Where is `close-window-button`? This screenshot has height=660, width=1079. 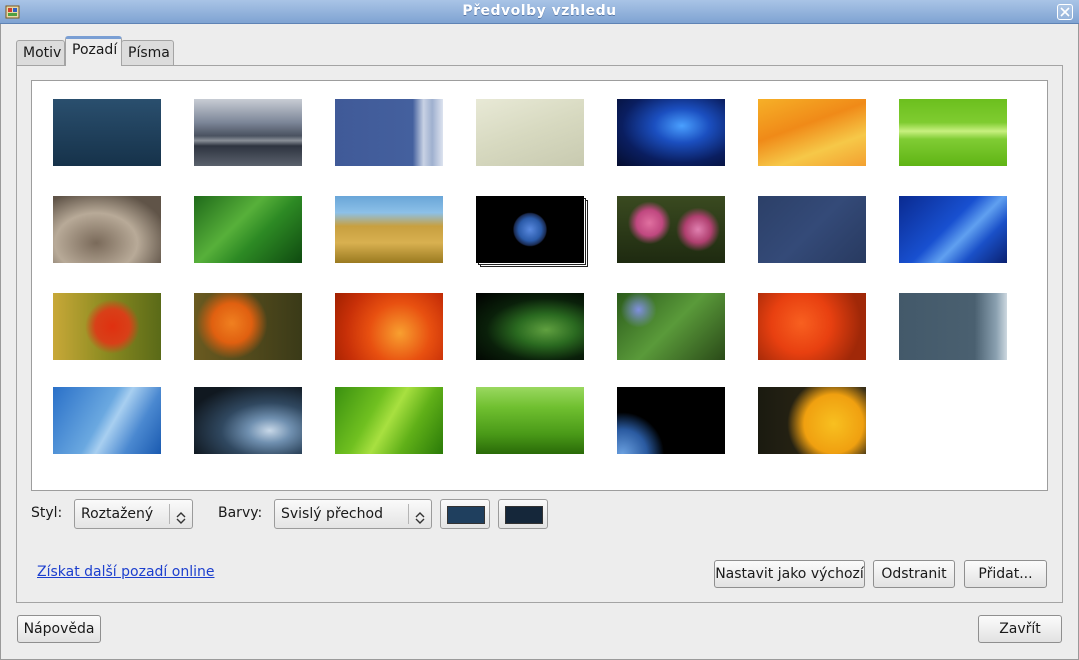 close-window-button is located at coordinates (1065, 12).